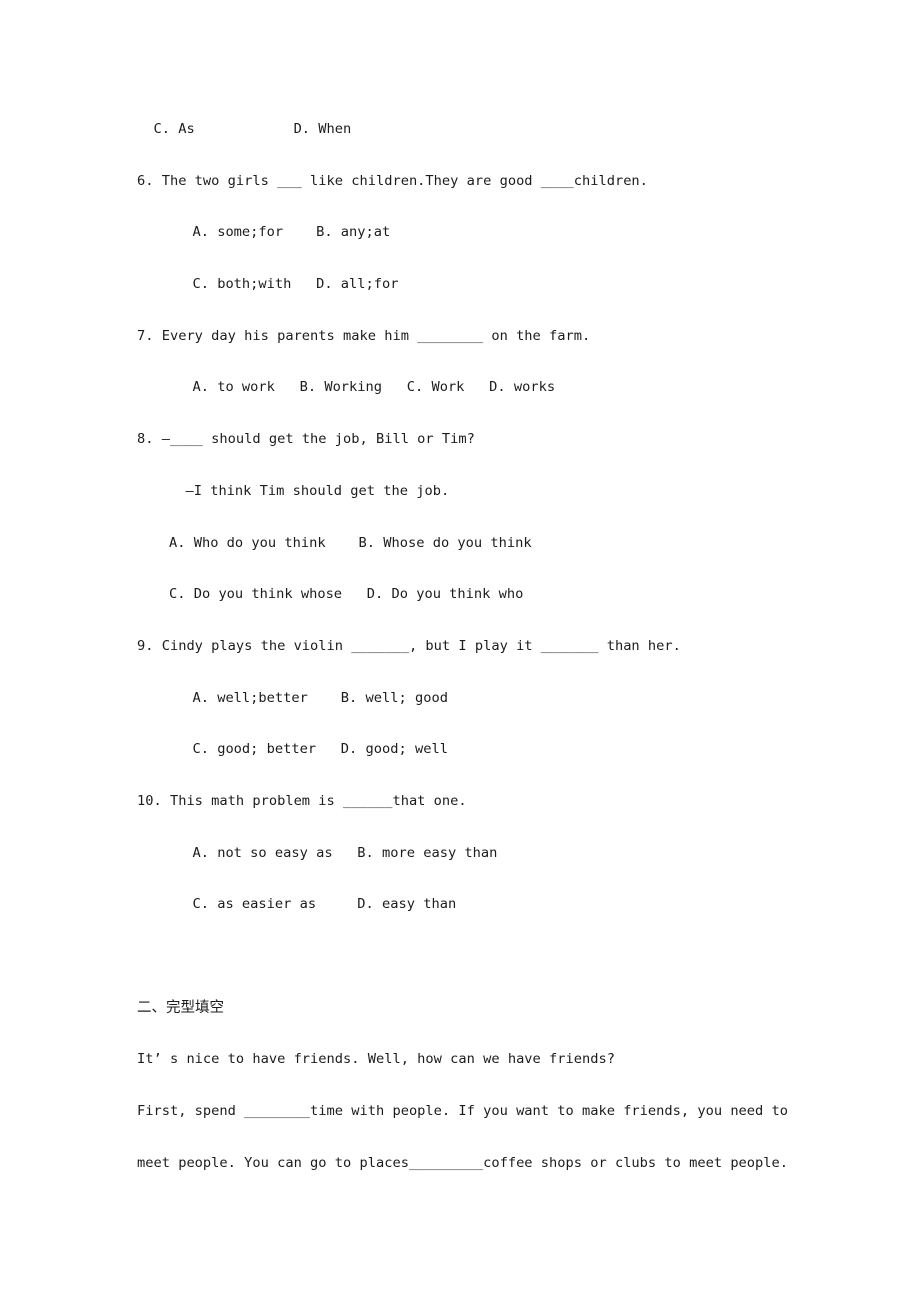  What do you see at coordinates (302, 800) in the screenshot?
I see `question-10-stem: 10. This math problem is ______that one.` at bounding box center [302, 800].